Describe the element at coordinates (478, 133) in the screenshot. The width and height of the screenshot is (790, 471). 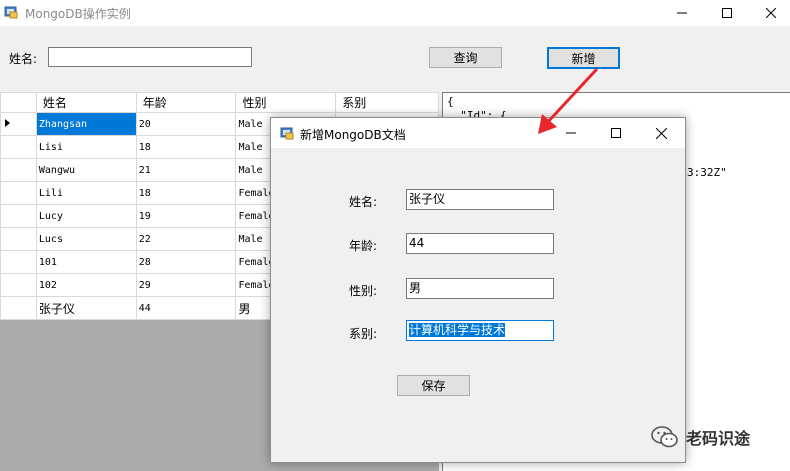
I see `dialog-titlebar: 新增MongoDB文档` at that location.